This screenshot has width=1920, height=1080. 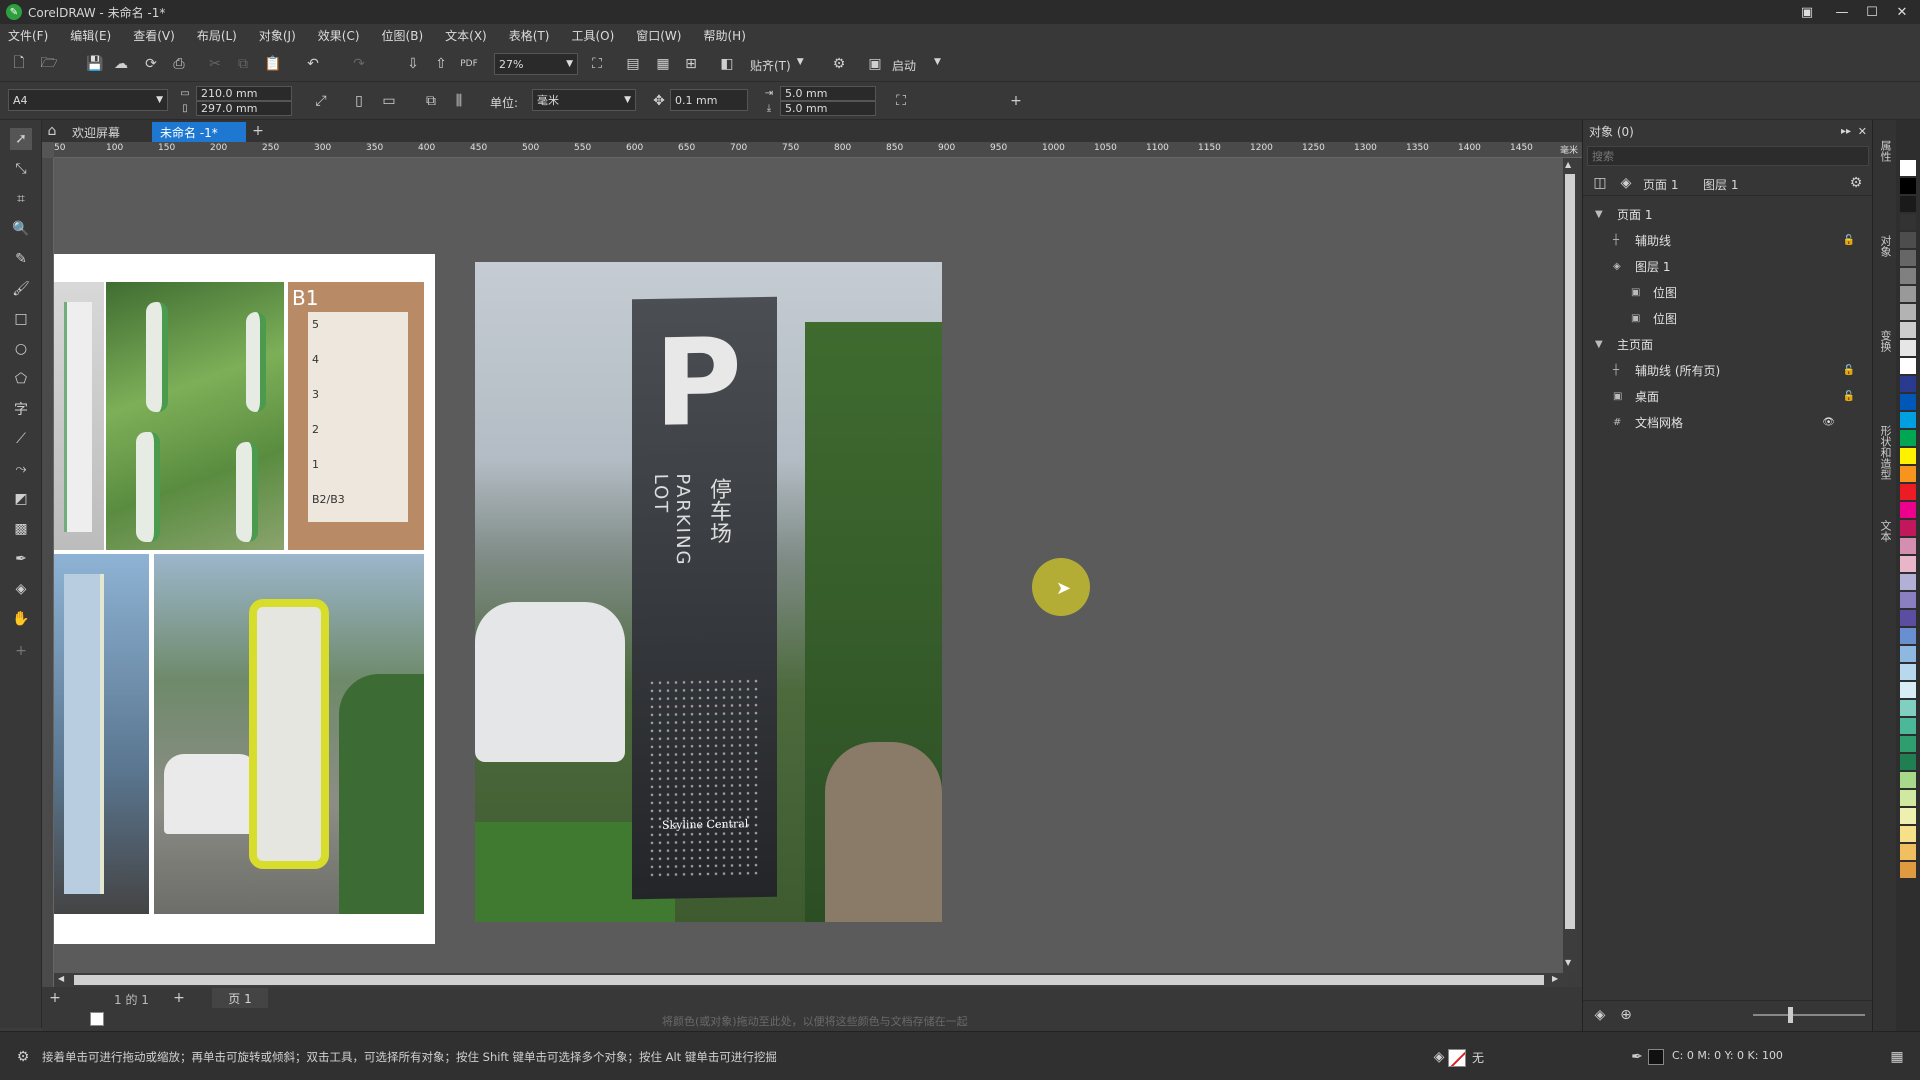 I want to click on shape-tool-icon: ⤡, so click(x=21, y=169).